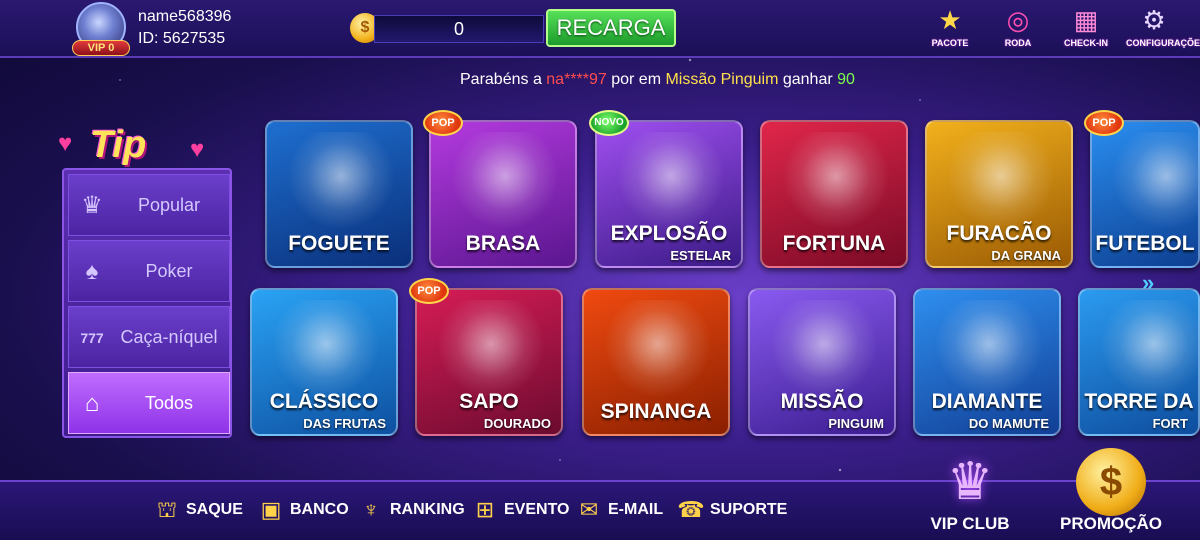  What do you see at coordinates (149, 205) in the screenshot?
I see `category-popular: ♛ Popular` at bounding box center [149, 205].